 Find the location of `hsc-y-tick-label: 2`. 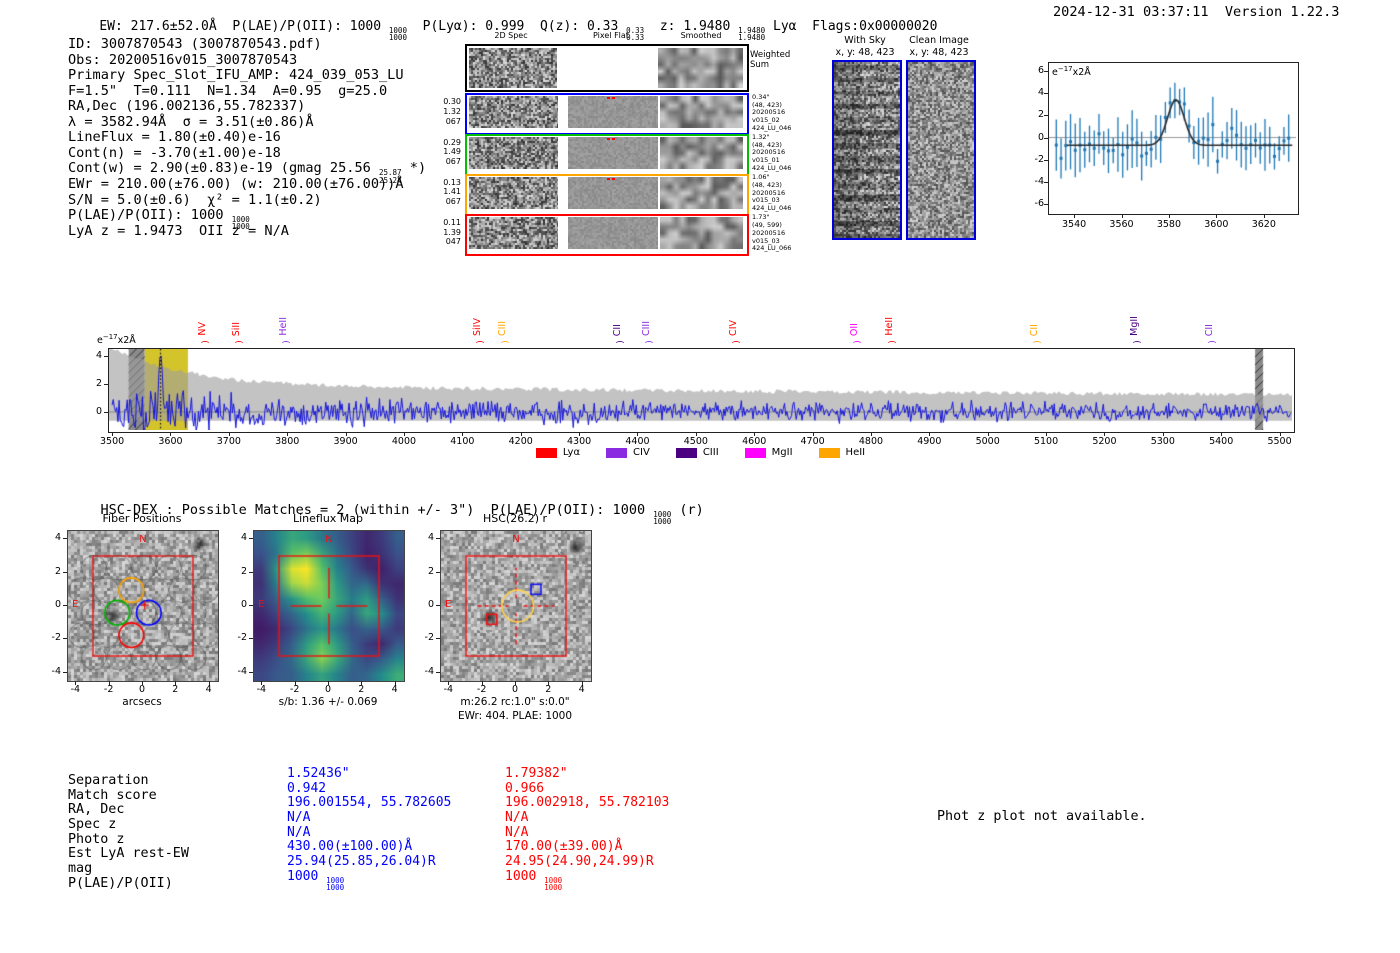

hsc-y-tick-label: 2 is located at coordinates (430, 571).